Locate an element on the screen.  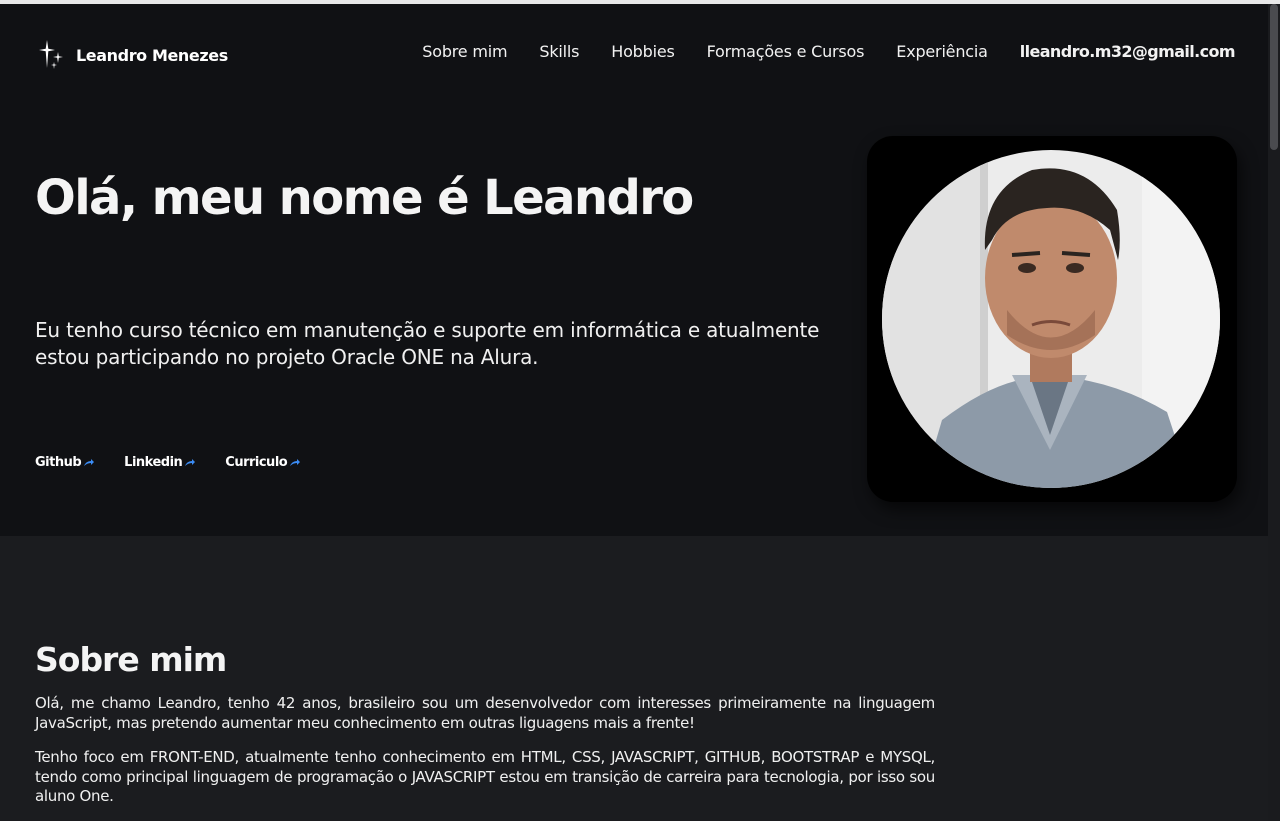
social-links: Github Linkedin Curriculo is located at coordinates (168, 462).